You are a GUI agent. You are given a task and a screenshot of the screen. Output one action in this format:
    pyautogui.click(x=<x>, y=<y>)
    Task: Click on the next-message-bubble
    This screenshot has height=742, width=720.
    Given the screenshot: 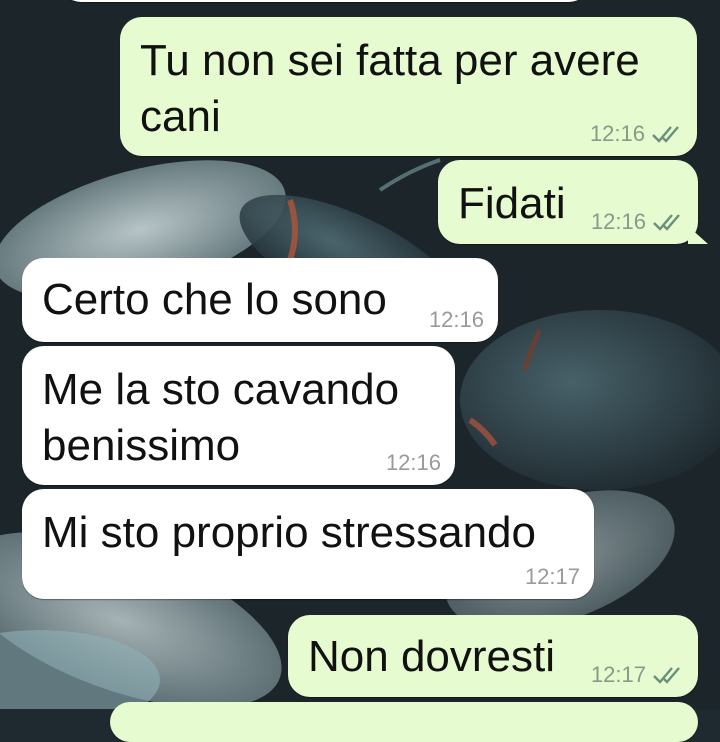 What is the action you would take?
    pyautogui.click(x=404, y=722)
    